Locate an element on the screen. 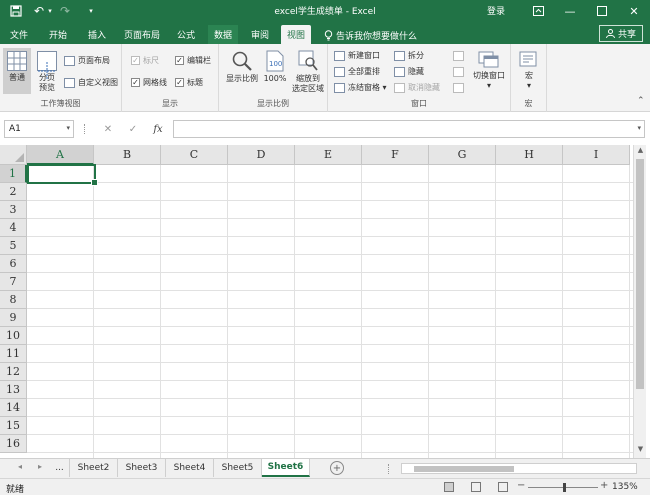  scroll-up-icon: ▲ is located at coordinates (640, 152).